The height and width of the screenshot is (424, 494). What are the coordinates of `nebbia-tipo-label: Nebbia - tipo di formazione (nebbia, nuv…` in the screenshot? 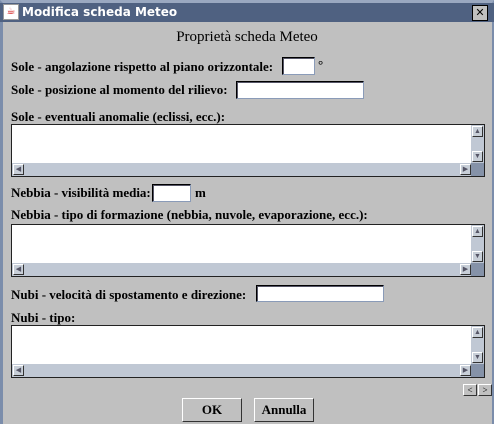 It's located at (189, 214).